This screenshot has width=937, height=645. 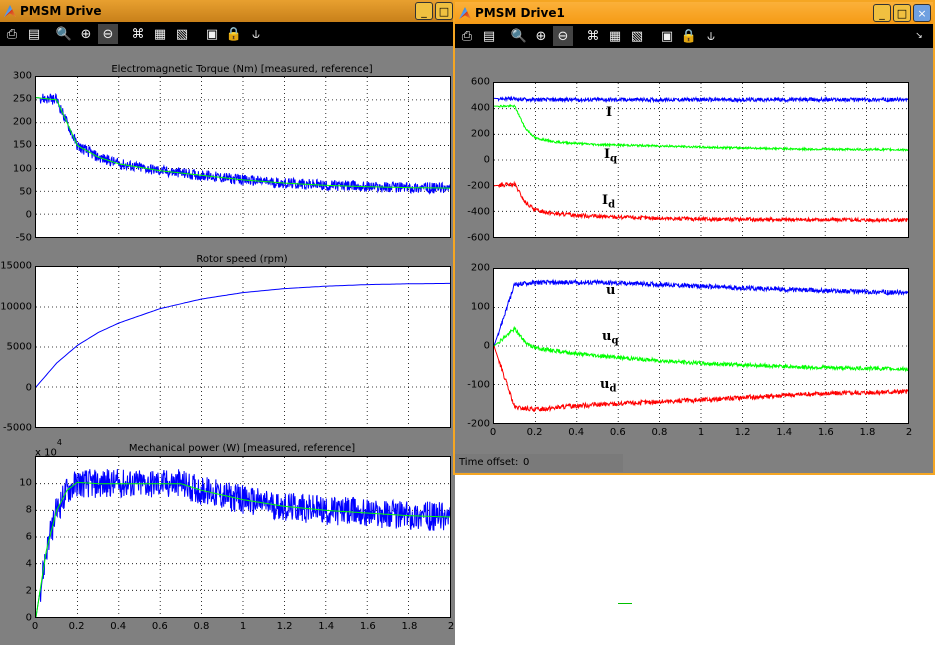 What do you see at coordinates (16, 306) in the screenshot?
I see `speed-ytick: 10000` at bounding box center [16, 306].